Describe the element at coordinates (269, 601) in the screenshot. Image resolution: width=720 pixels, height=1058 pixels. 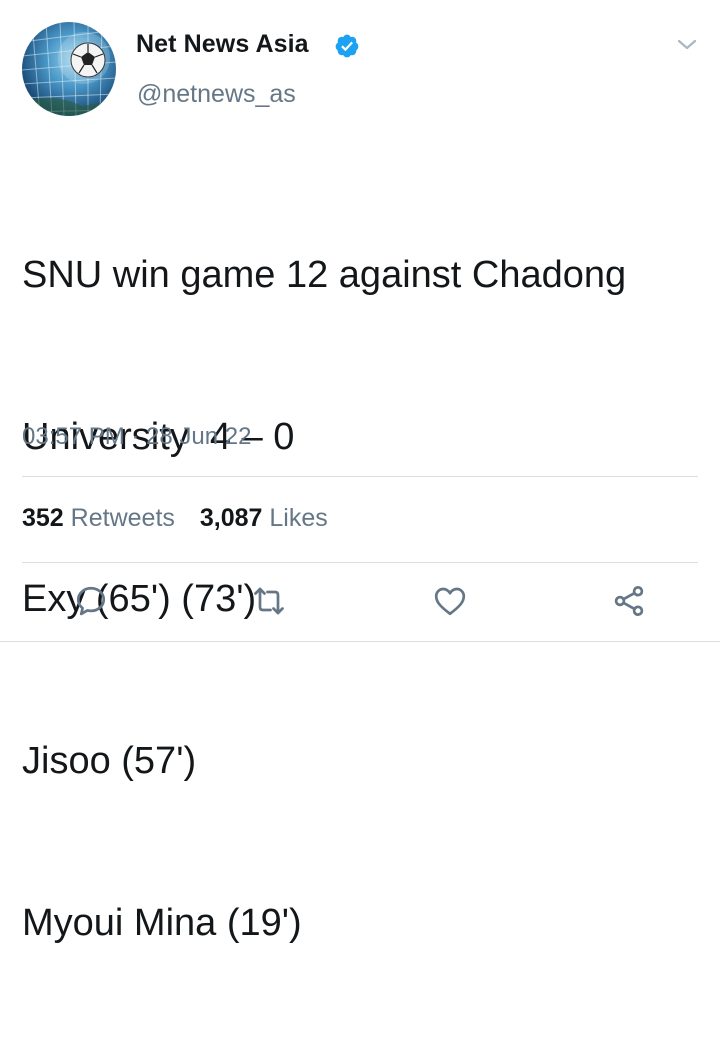
I see `retweet-icon` at that location.